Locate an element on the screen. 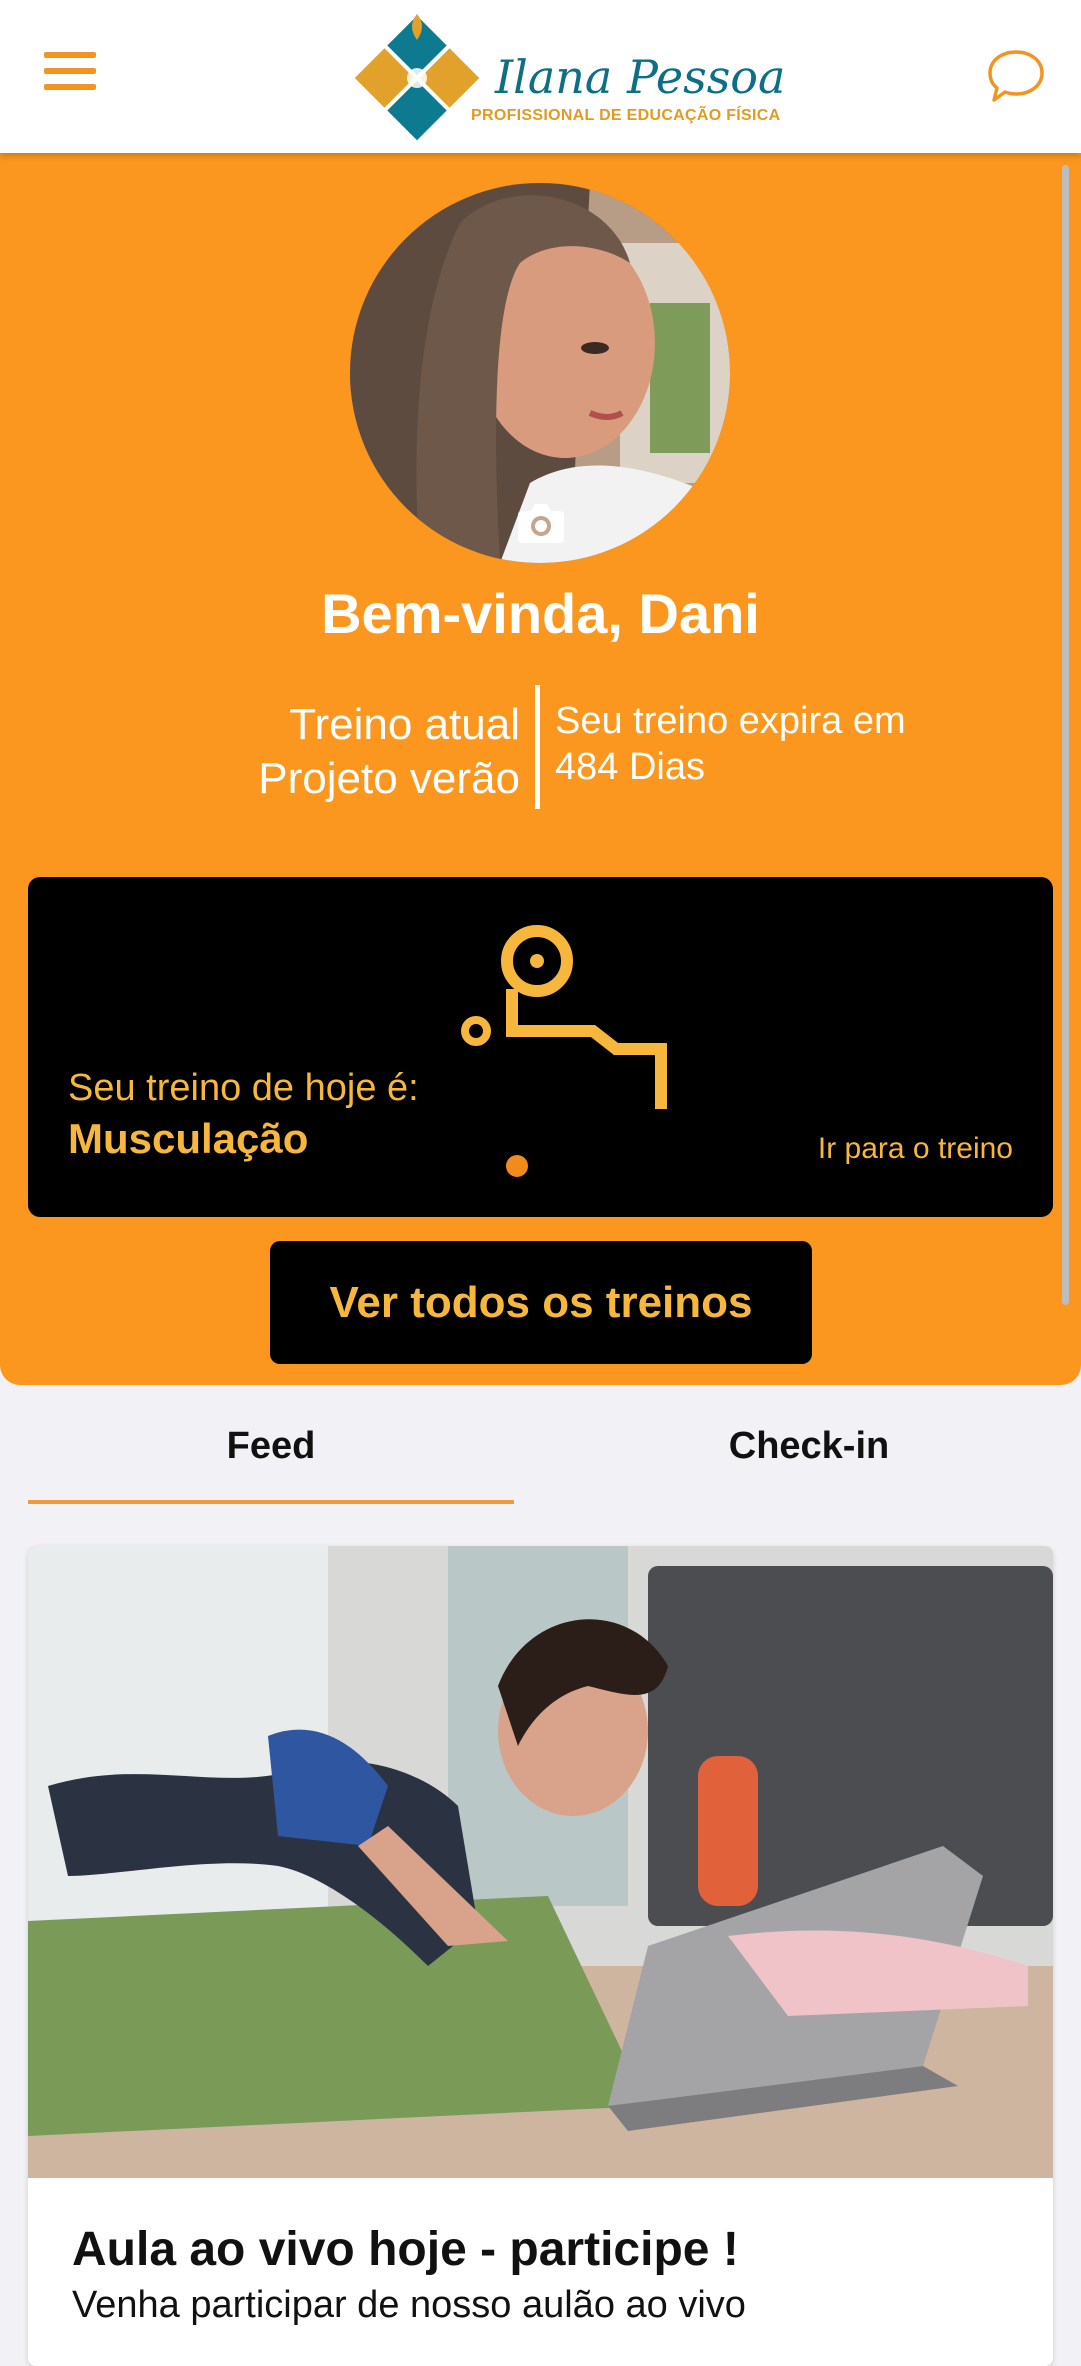 The height and width of the screenshot is (2366, 1081). current-workout-label: Treino atual is located at coordinates (404, 724).